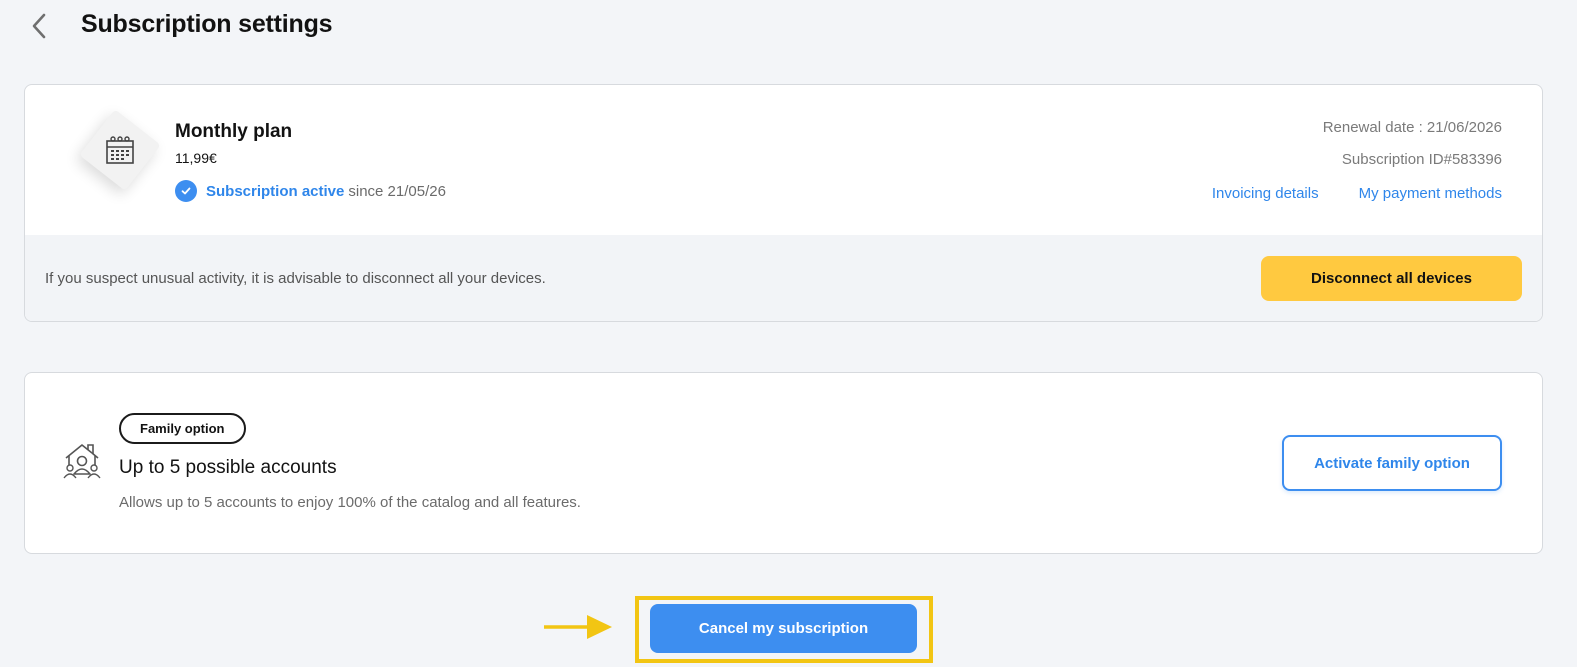 This screenshot has width=1577, height=667. Describe the element at coordinates (228, 467) in the screenshot. I see `family-option-title: Up to 5 possible accounts` at that location.